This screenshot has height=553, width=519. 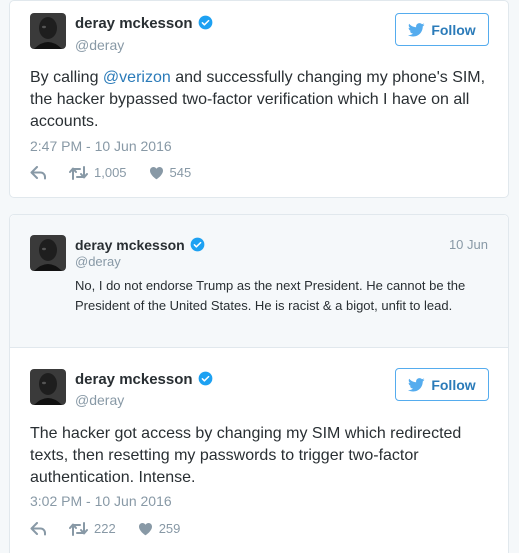 What do you see at coordinates (140, 245) in the screenshot?
I see `quoted-display-name: deray mckesson` at bounding box center [140, 245].